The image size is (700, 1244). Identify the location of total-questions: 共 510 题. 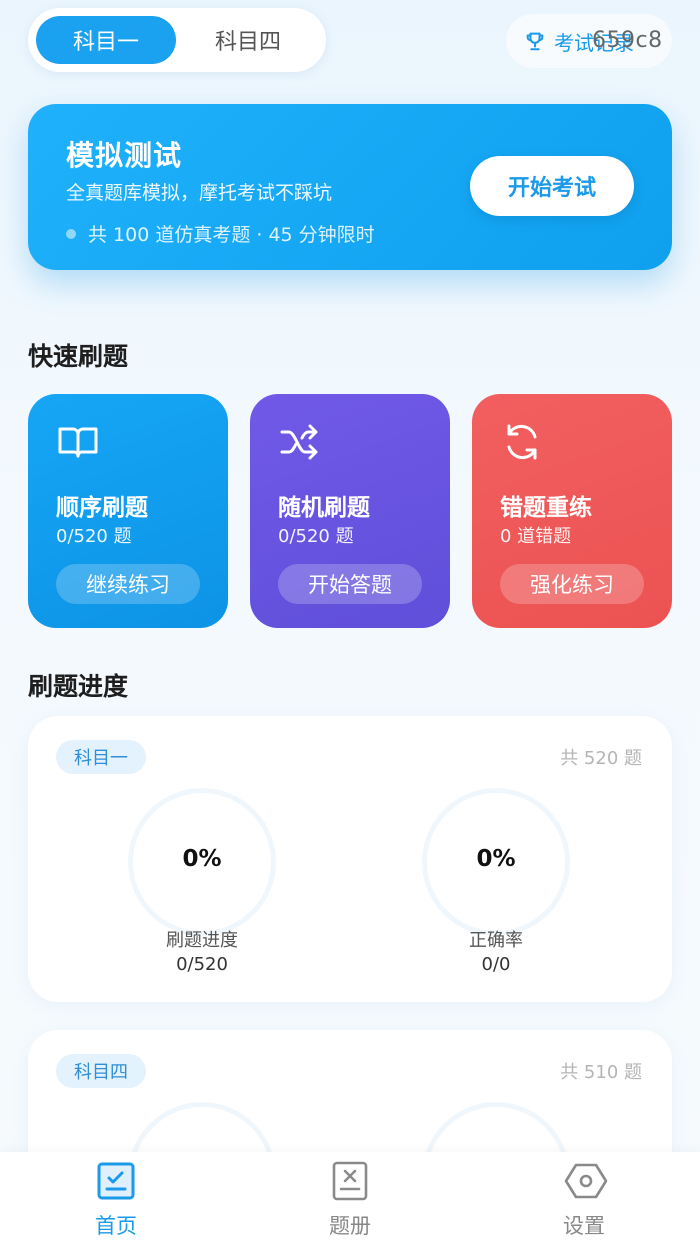
(601, 1072).